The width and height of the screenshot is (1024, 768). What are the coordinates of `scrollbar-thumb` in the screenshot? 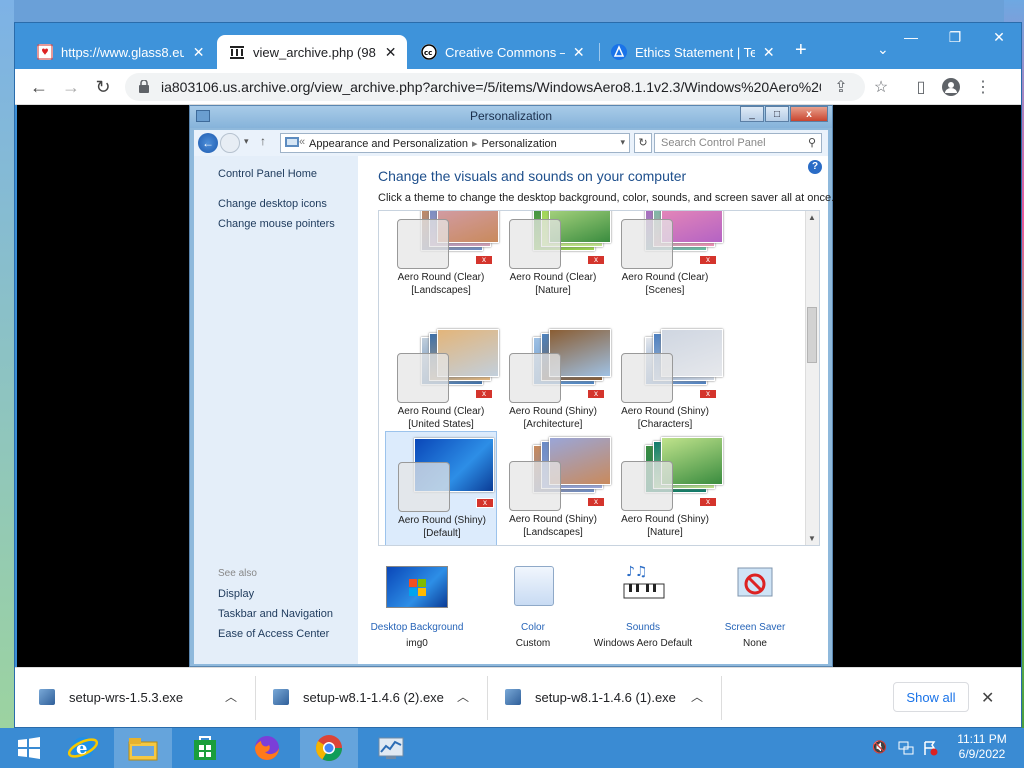 It's located at (812, 335).